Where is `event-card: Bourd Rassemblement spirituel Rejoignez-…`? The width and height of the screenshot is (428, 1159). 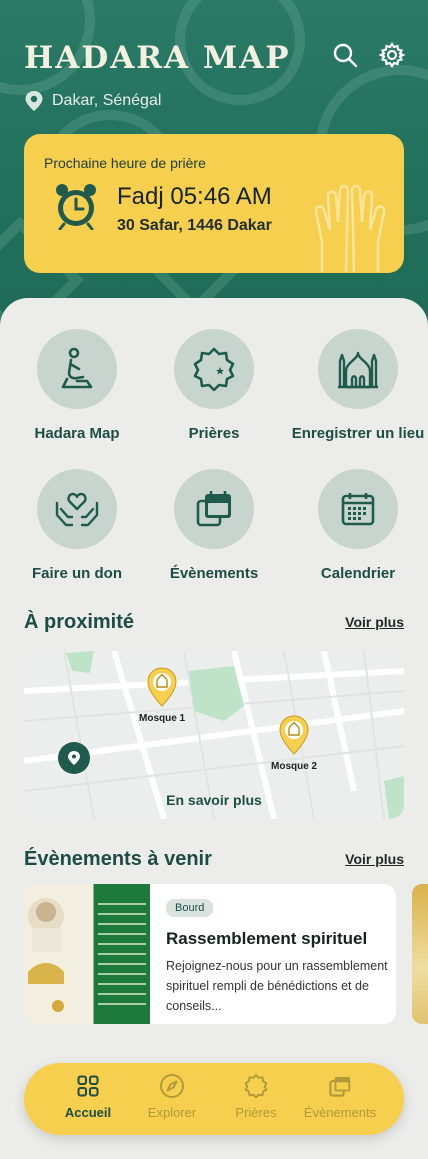
event-card: Bourd Rassemblement spirituel Rejoignez-… is located at coordinates (210, 954).